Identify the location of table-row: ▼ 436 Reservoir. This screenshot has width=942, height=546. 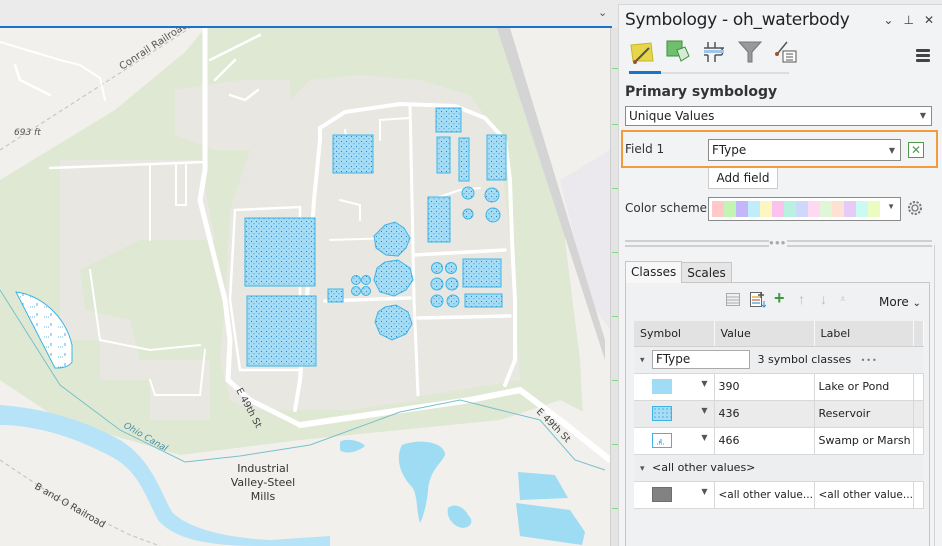
(779, 414).